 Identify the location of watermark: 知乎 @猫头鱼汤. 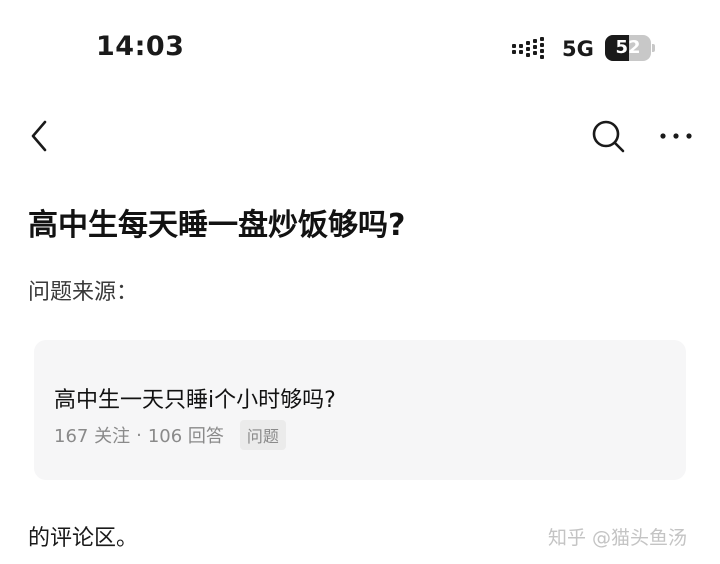
(618, 538).